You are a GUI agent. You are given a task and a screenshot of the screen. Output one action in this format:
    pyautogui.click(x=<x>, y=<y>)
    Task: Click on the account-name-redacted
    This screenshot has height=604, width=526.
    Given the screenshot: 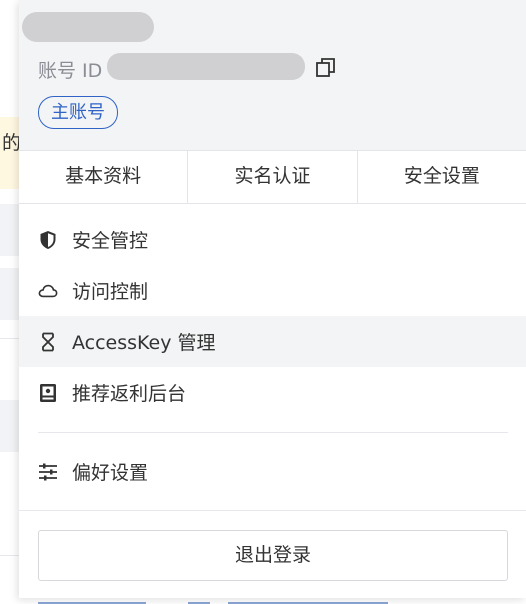 What is the action you would take?
    pyautogui.click(x=88, y=27)
    